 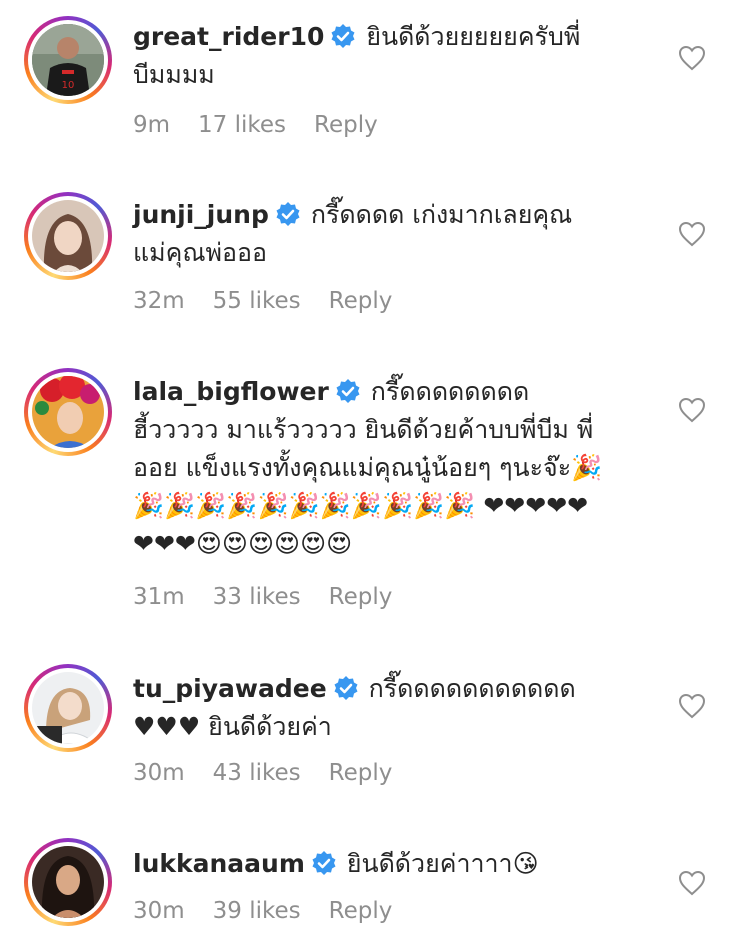 I want to click on username: tu_piyawadee, so click(x=230, y=688).